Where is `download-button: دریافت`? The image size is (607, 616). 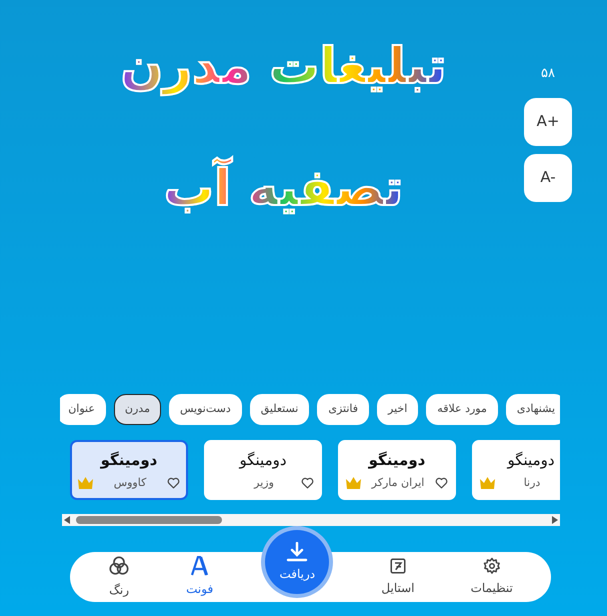 download-button: دریافت is located at coordinates (297, 562).